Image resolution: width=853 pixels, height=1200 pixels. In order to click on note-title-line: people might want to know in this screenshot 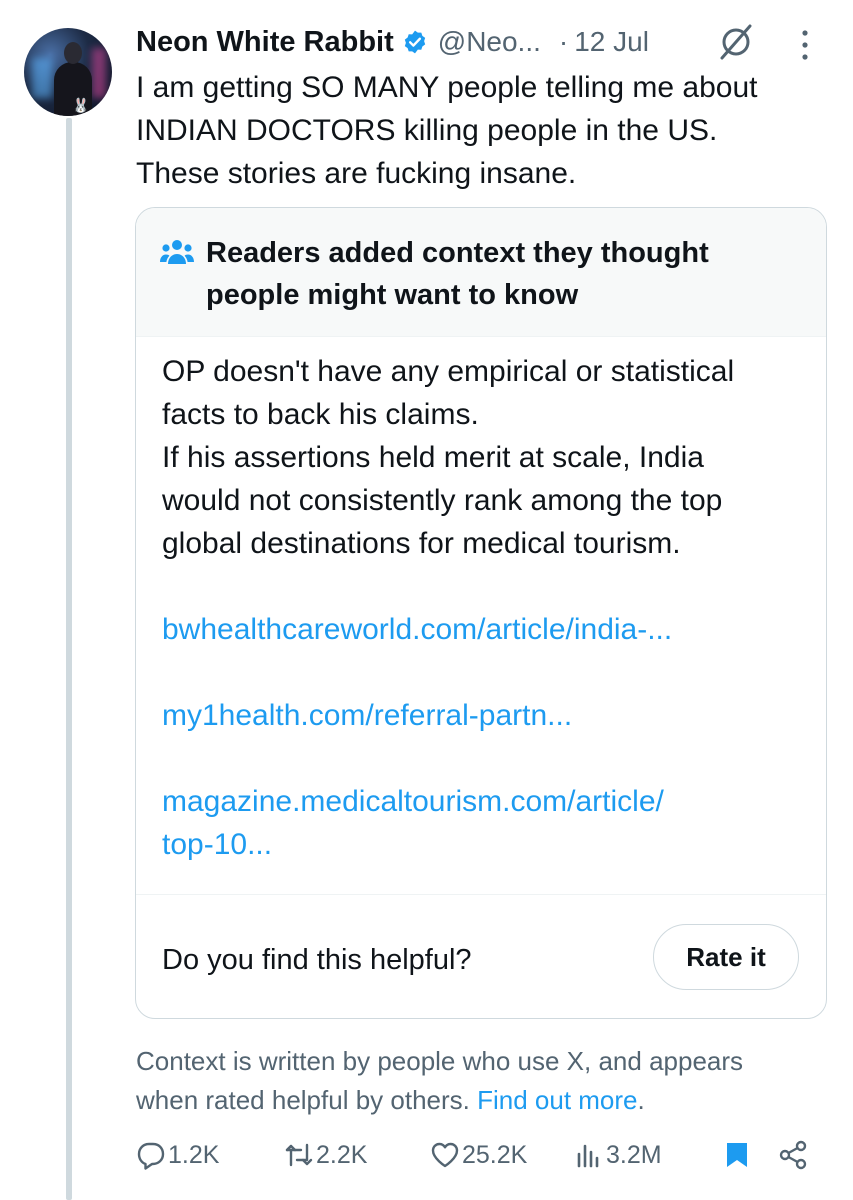, I will do `click(392, 295)`.